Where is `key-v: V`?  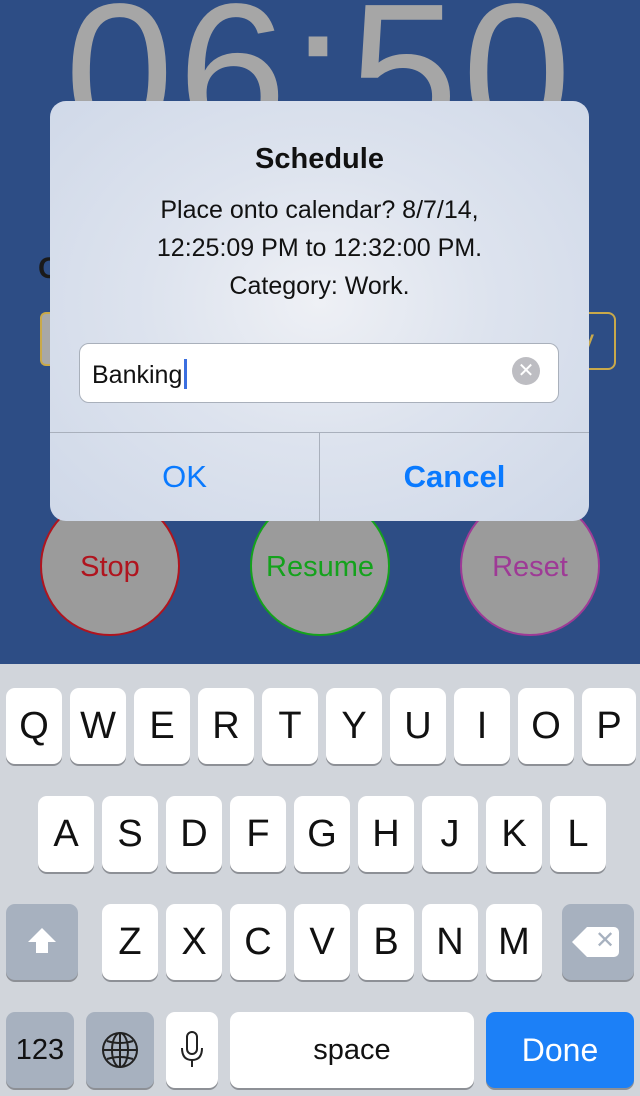 key-v: V is located at coordinates (322, 942).